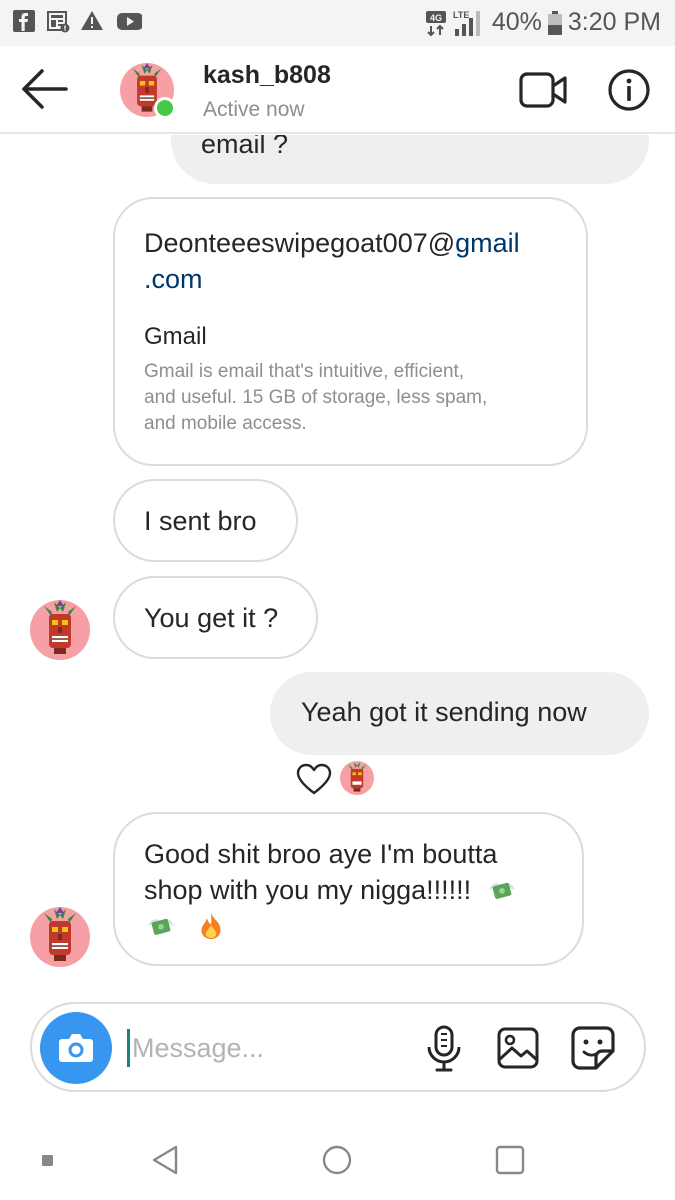 This screenshot has height=1200, width=675. What do you see at coordinates (47, 1160) in the screenshot?
I see `recent-dot-icon` at bounding box center [47, 1160].